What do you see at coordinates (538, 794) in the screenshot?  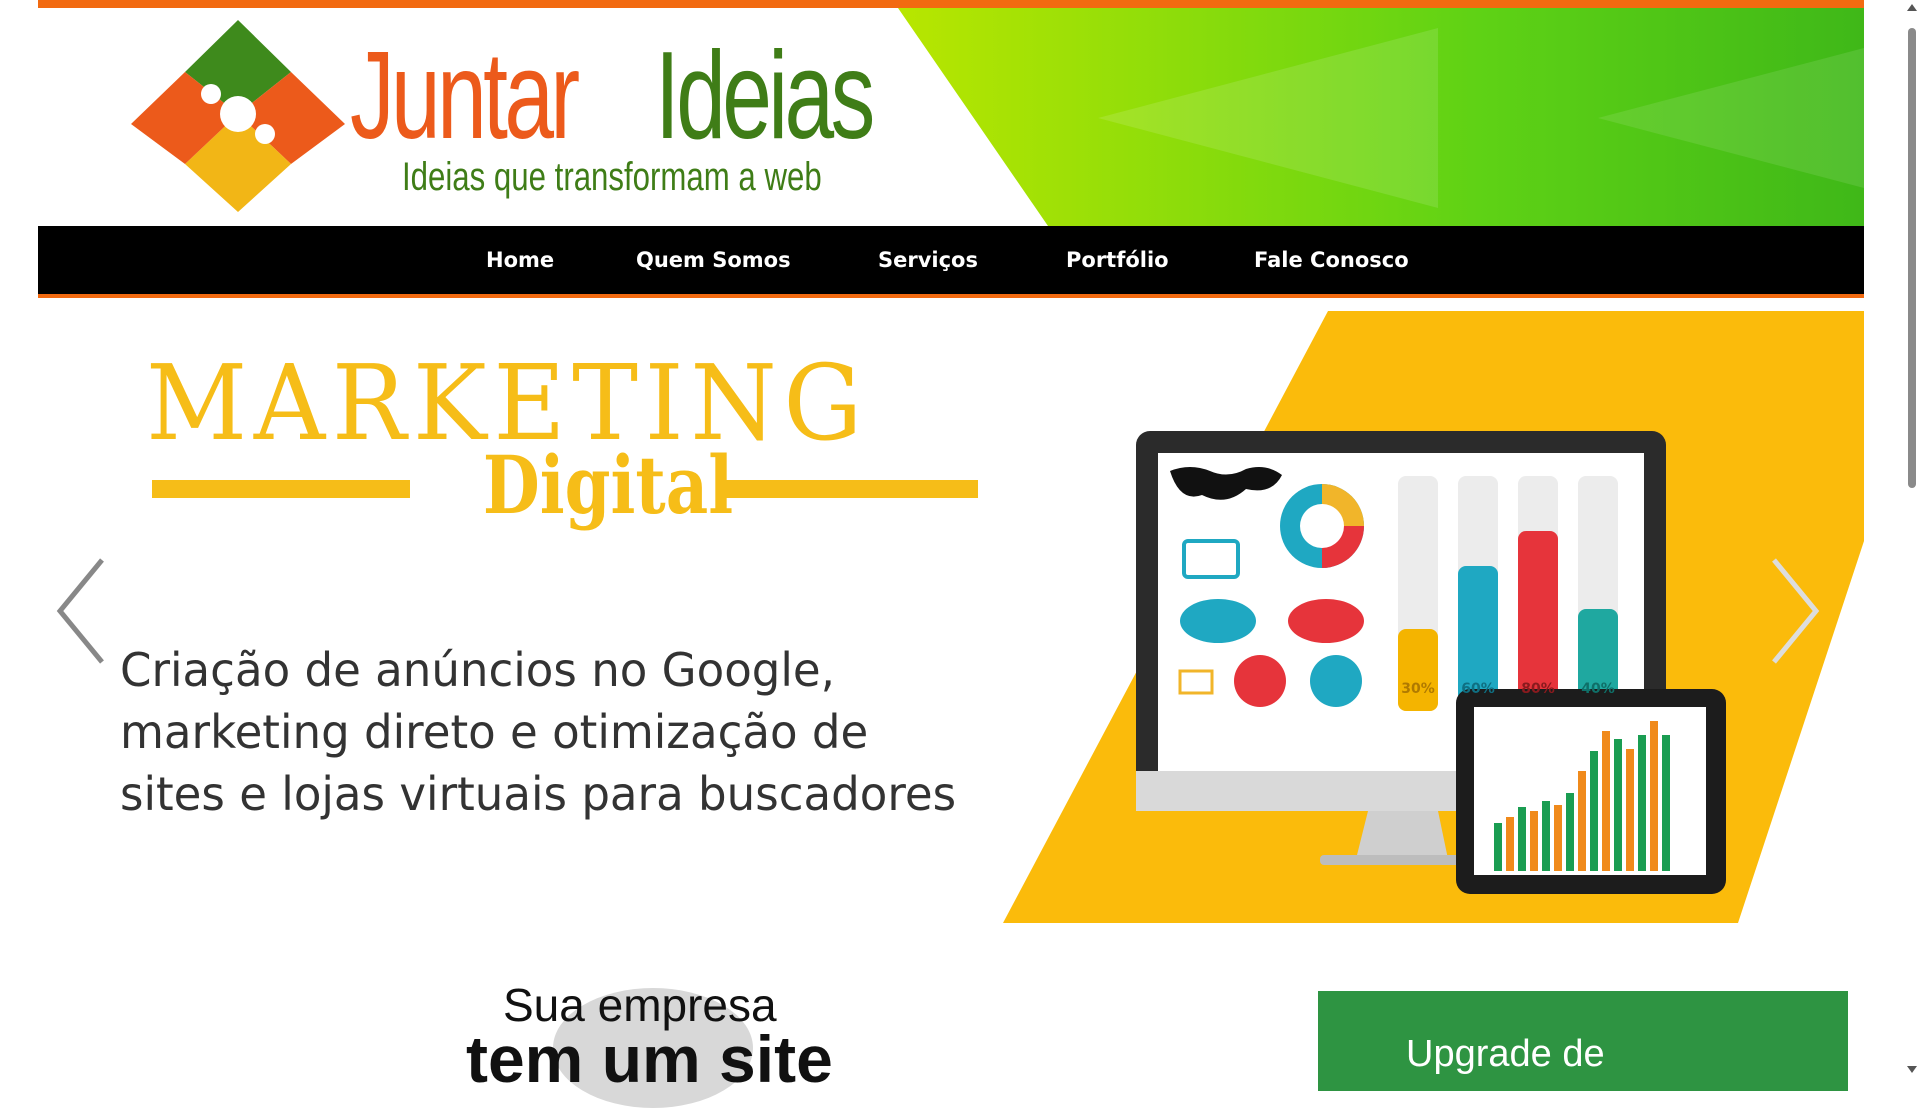 I see `slide-description-line: sites e lojas virtuais para buscadores` at bounding box center [538, 794].